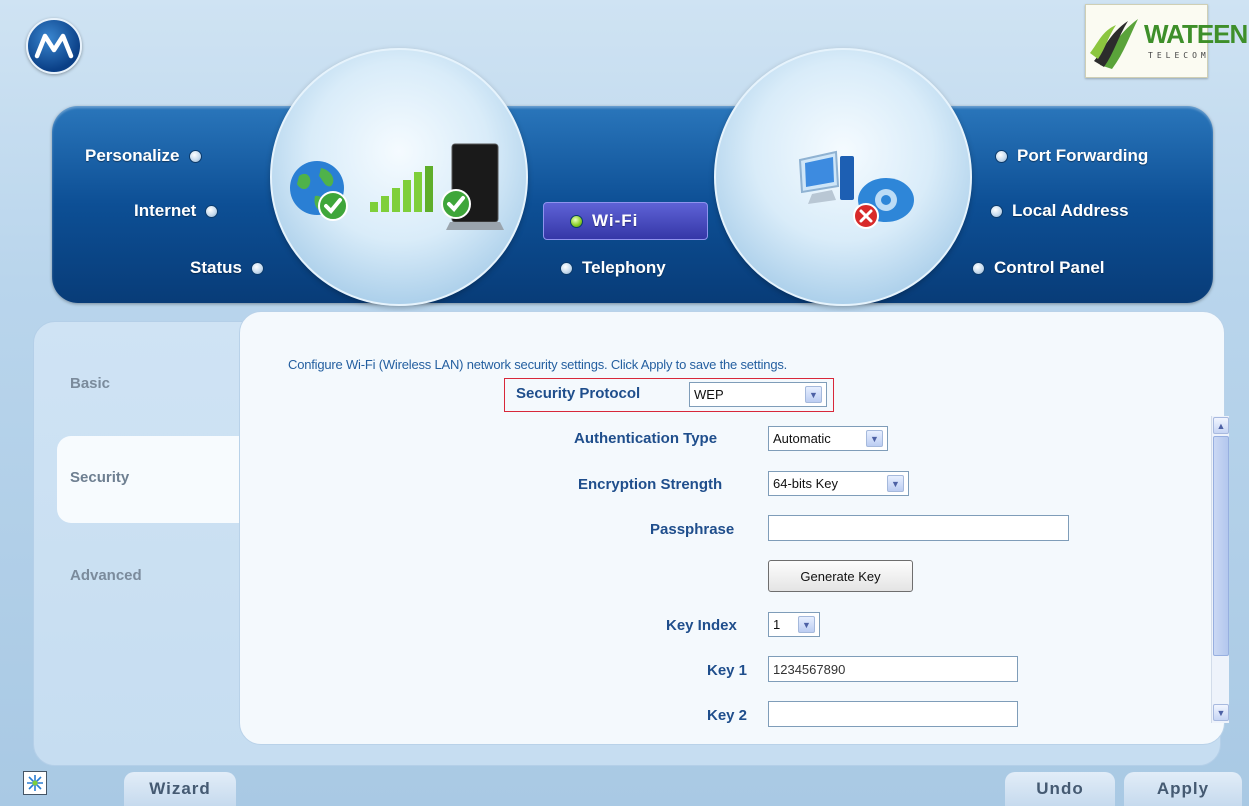  Describe the element at coordinates (180, 789) in the screenshot. I see `wizard-button: Wizard` at that location.